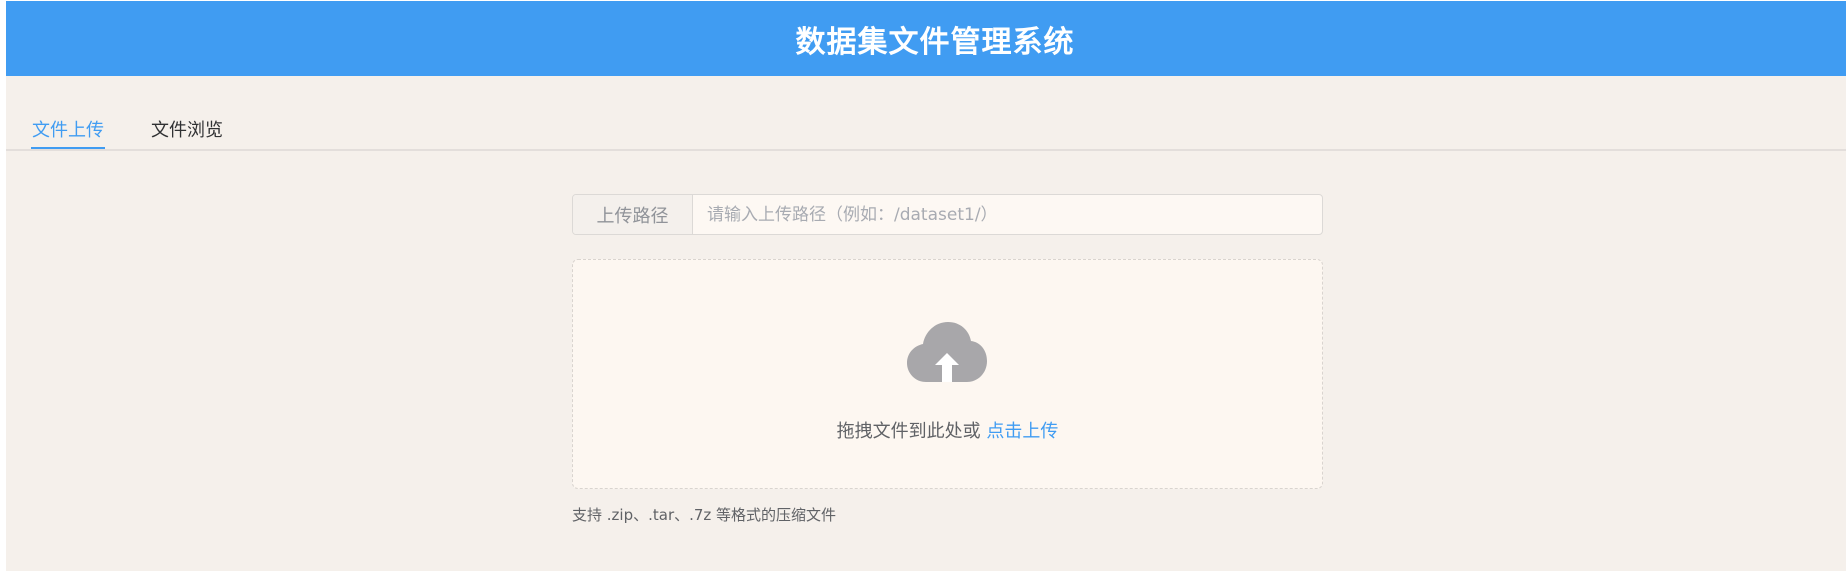 The image size is (1846, 571). Describe the element at coordinates (68, 132) in the screenshot. I see `tab-file-upload: 文件上传` at that location.